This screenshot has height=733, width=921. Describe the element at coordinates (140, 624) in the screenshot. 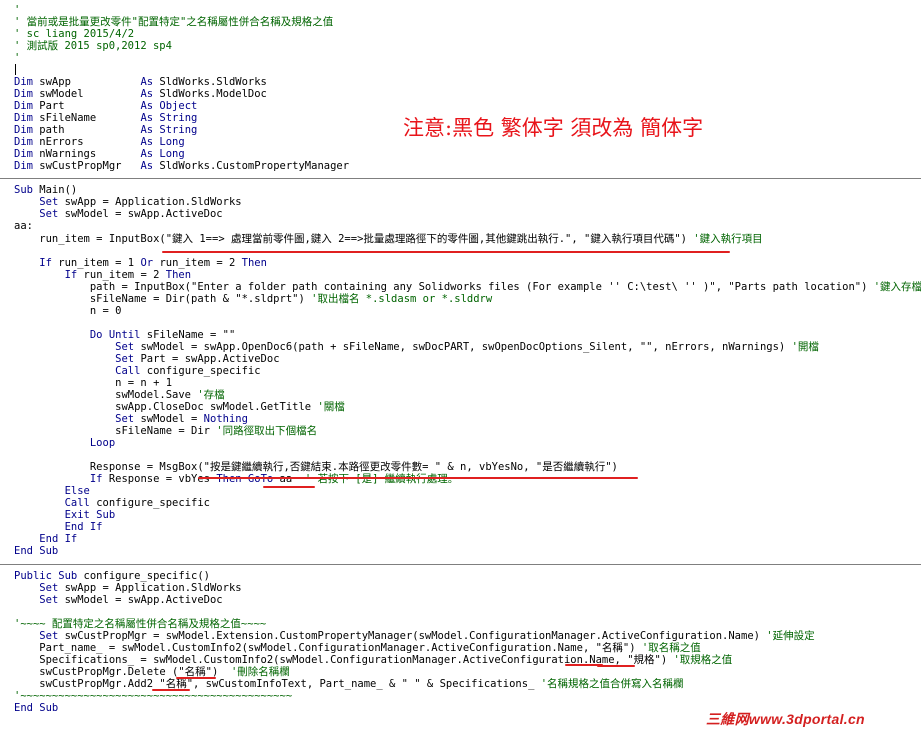

I see `code-line: '~~~~ 配置特定之名稱屬性併合名稱及規格之值~~~~` at that location.